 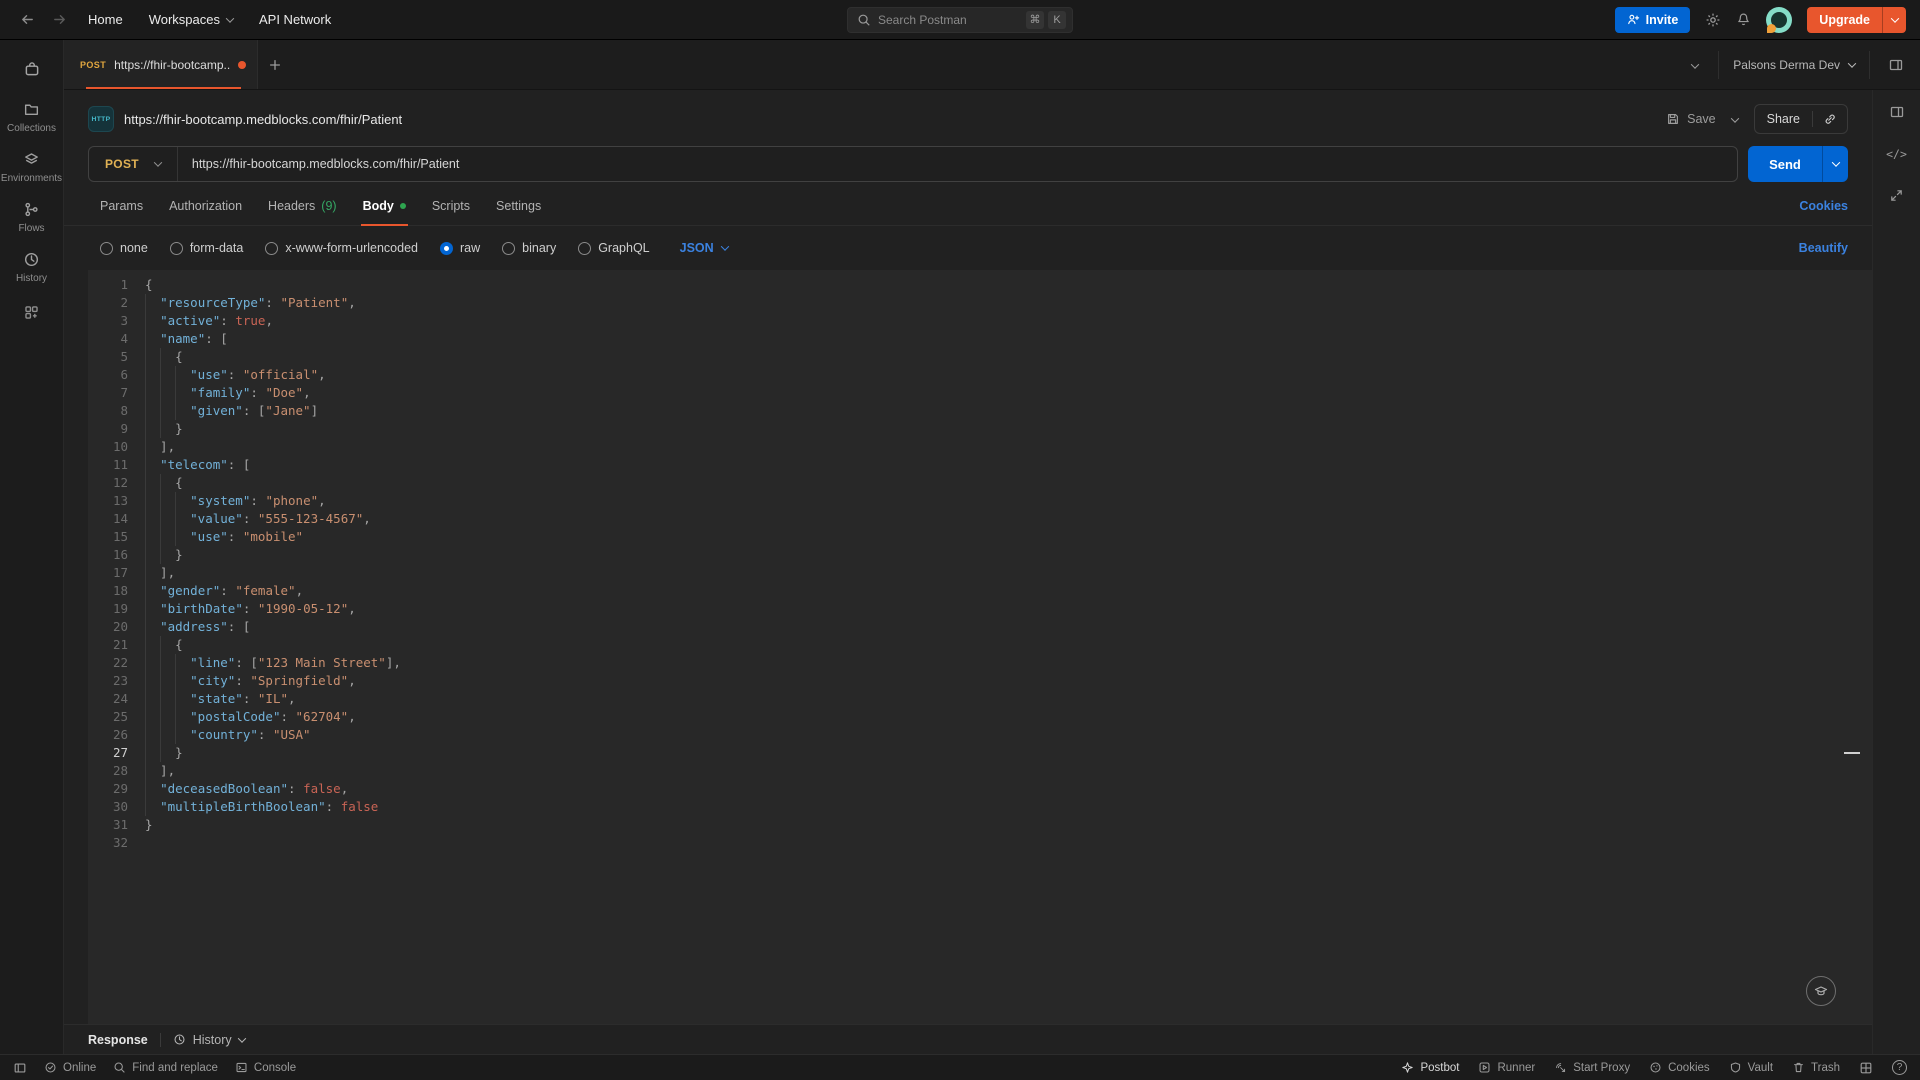 I want to click on tab-body: Body, so click(x=384, y=206).